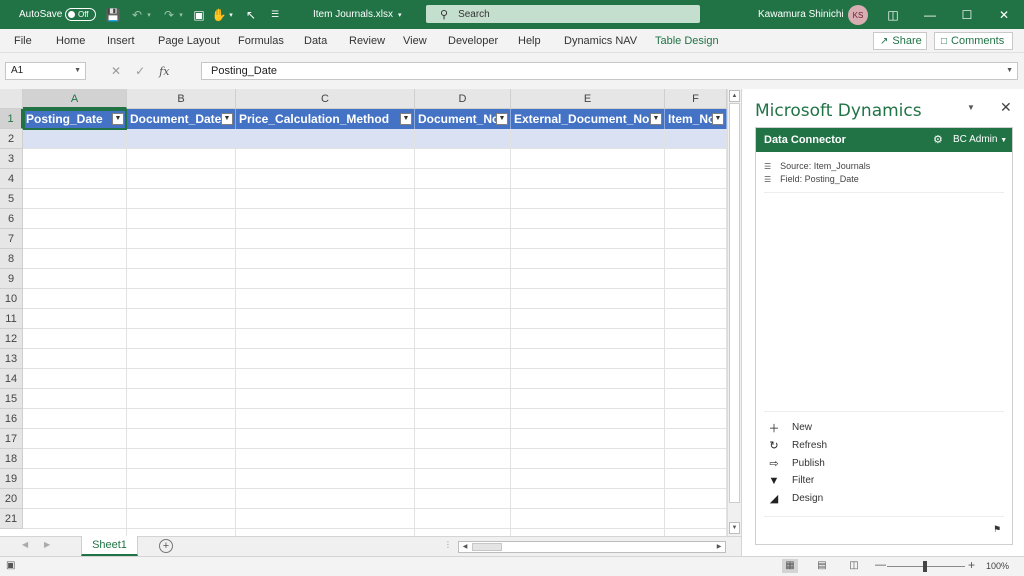  What do you see at coordinates (11, 199) in the screenshot?
I see `row-header-5: 5` at bounding box center [11, 199].